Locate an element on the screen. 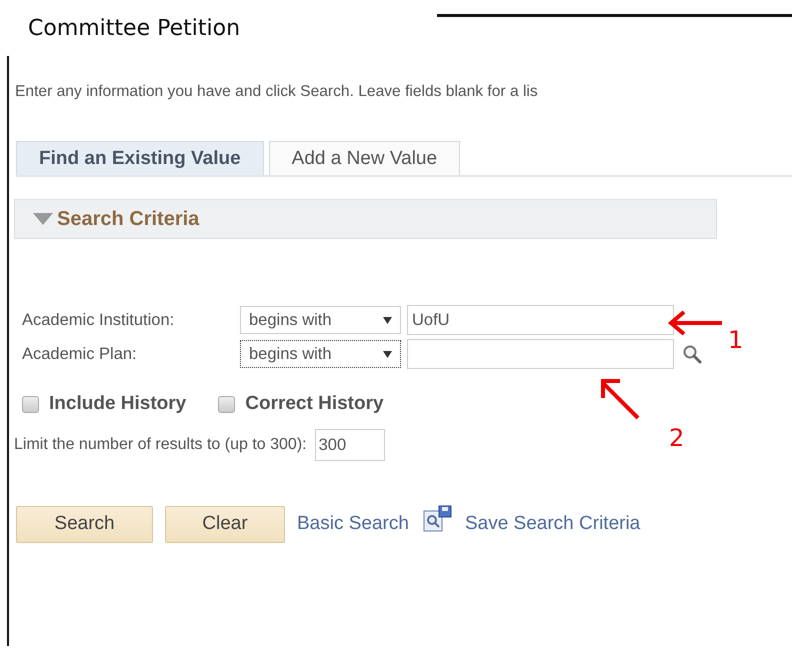 Image resolution: width=792 pixels, height=653 pixels. limit-label: Limit the number of results to (up to 300): is located at coordinates (160, 445).